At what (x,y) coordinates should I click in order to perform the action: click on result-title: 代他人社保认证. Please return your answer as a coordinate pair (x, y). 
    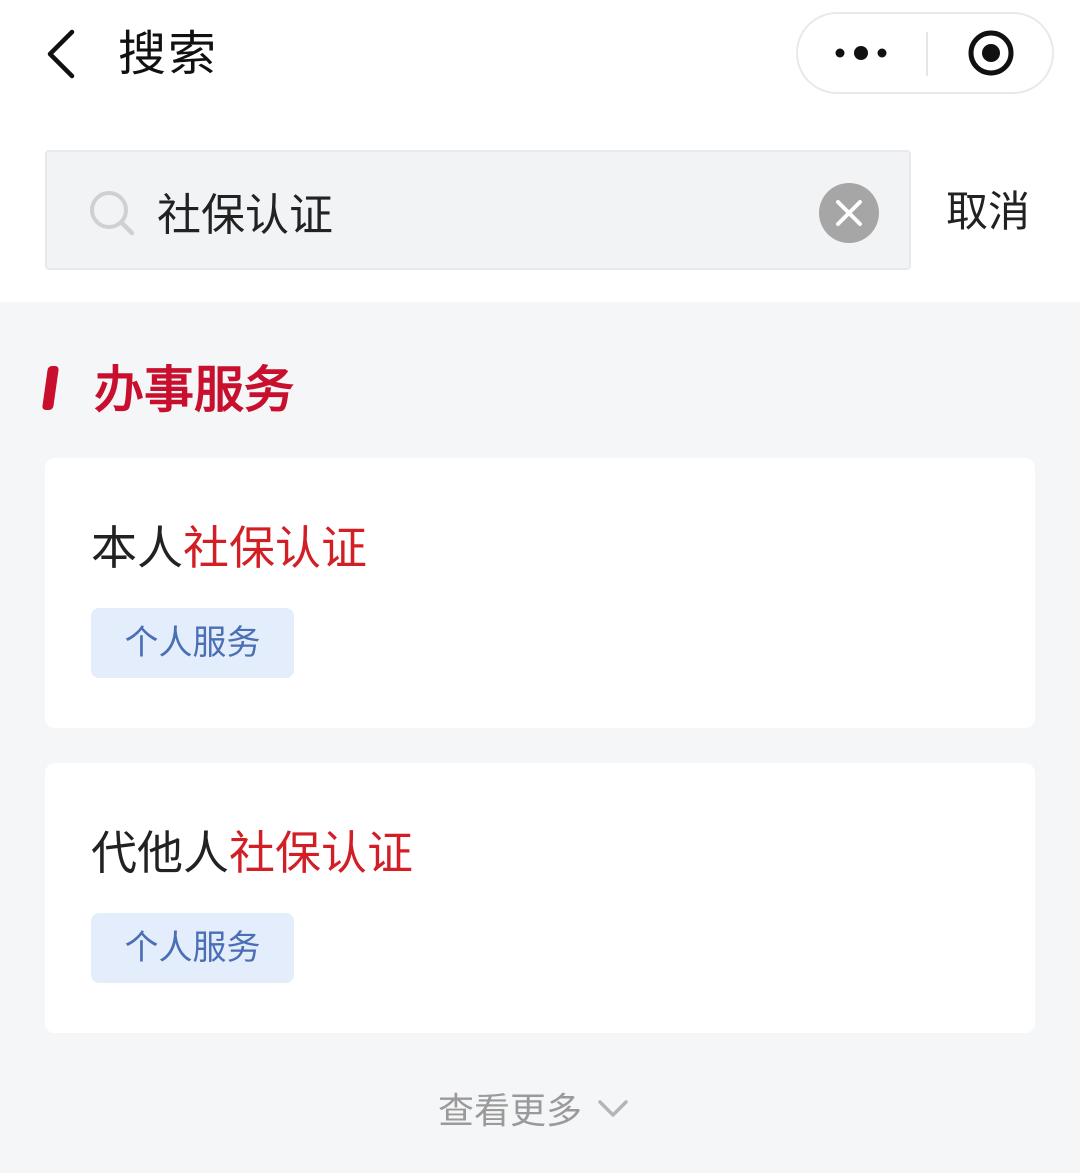
    Looking at the image, I should click on (252, 853).